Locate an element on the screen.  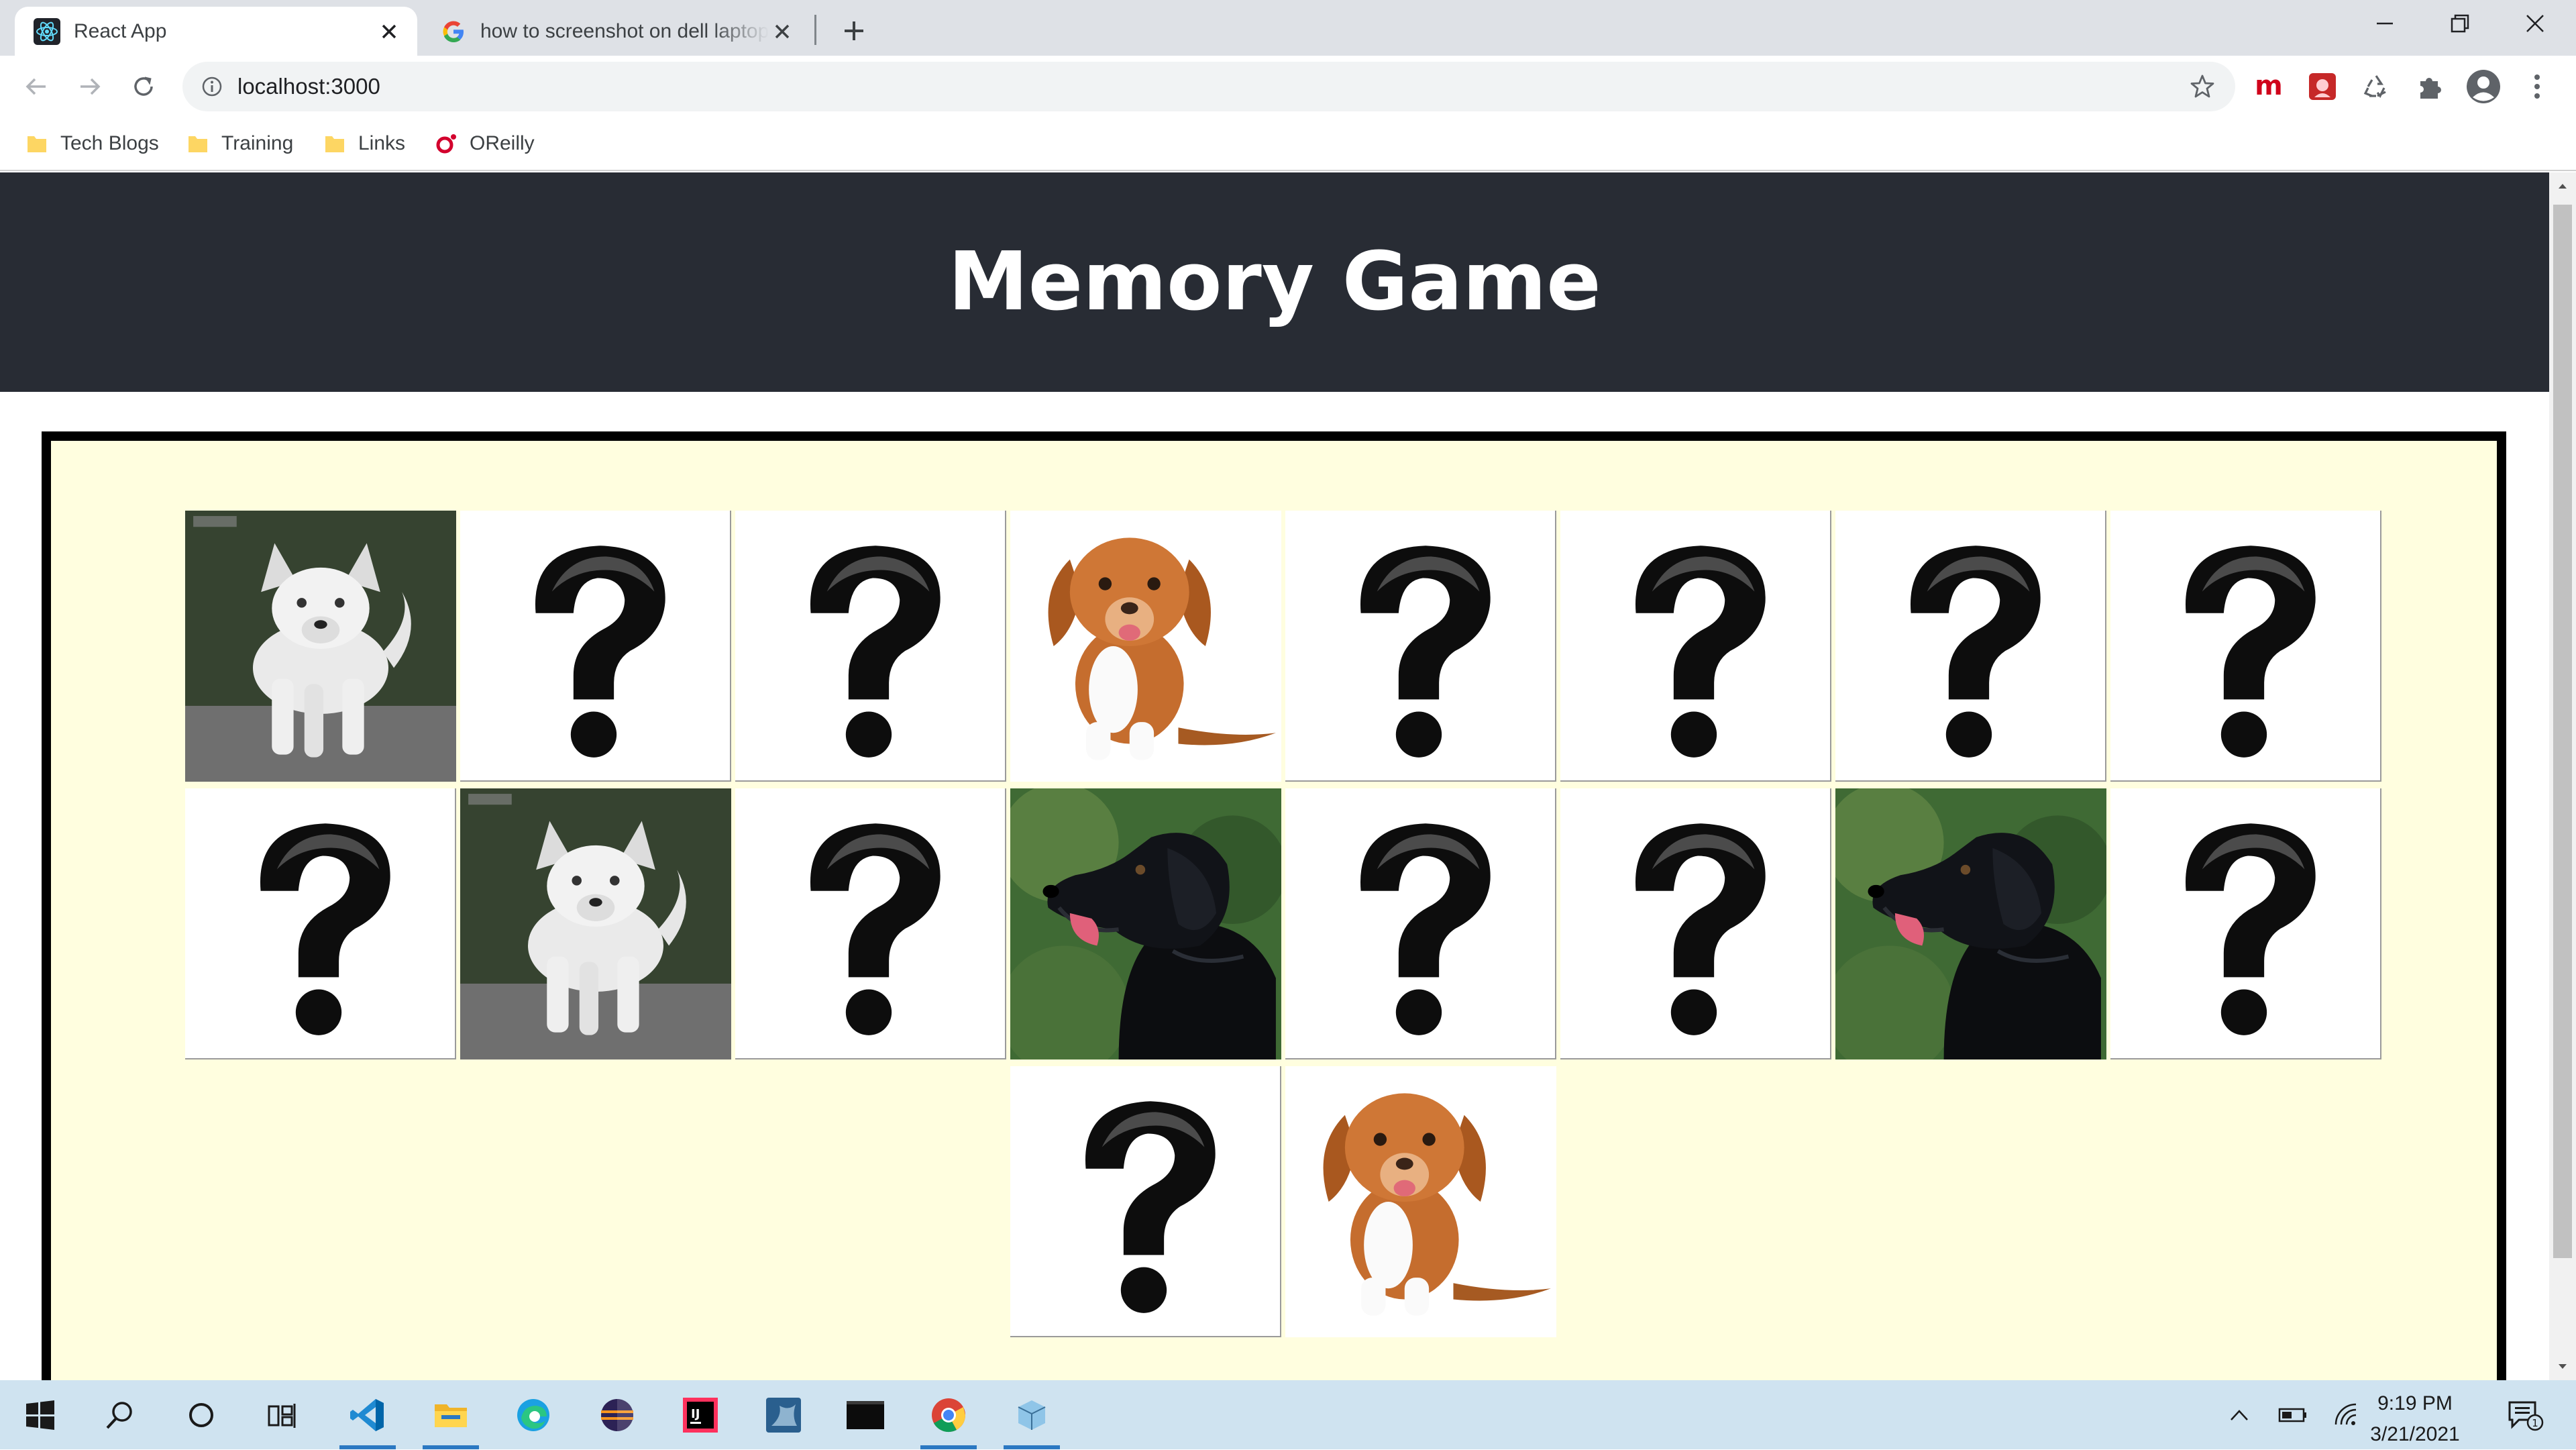
tab-google-search: how to screenshot on dell laptop is located at coordinates (615, 31).